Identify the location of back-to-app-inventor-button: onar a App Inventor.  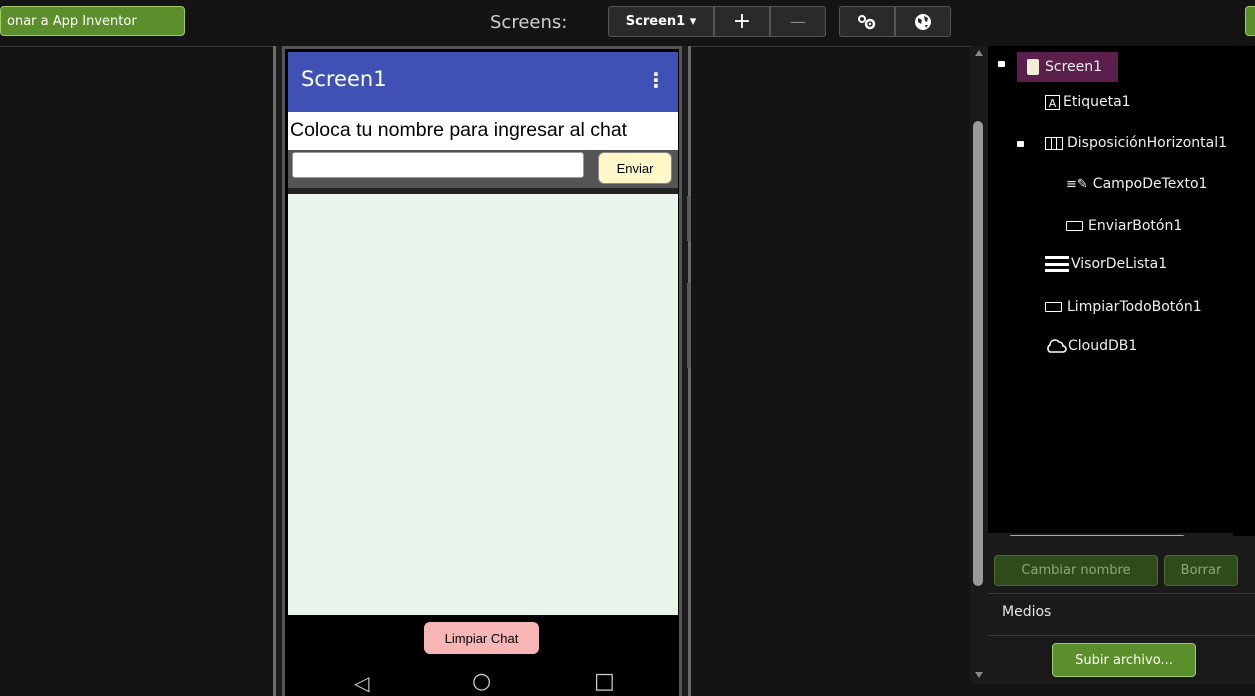
(92, 21).